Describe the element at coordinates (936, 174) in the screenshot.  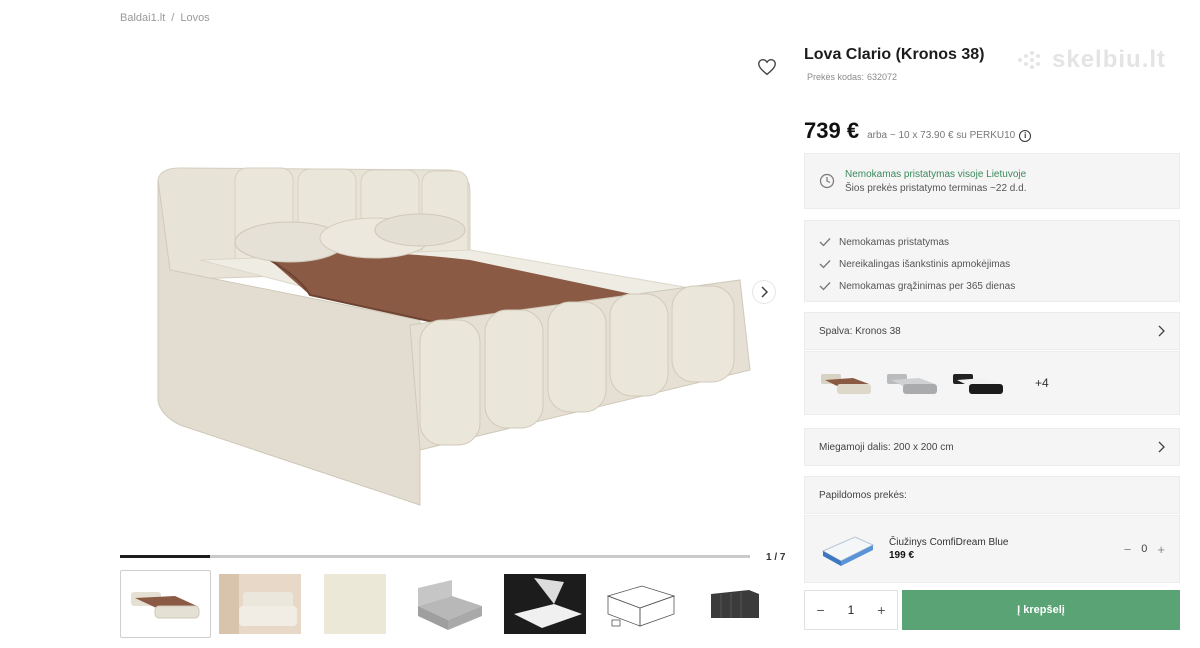
I see `delivery-title: Nemokamas pristatymas visoje Lietuvoje` at that location.